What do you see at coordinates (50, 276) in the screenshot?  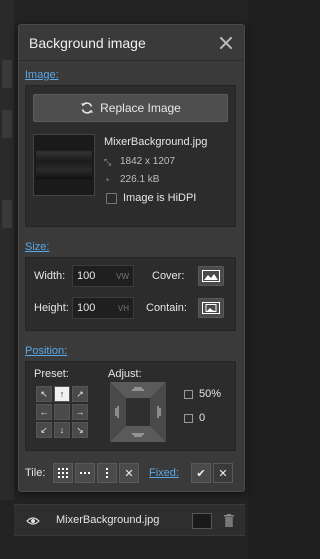 I see `width-label: Width:` at bounding box center [50, 276].